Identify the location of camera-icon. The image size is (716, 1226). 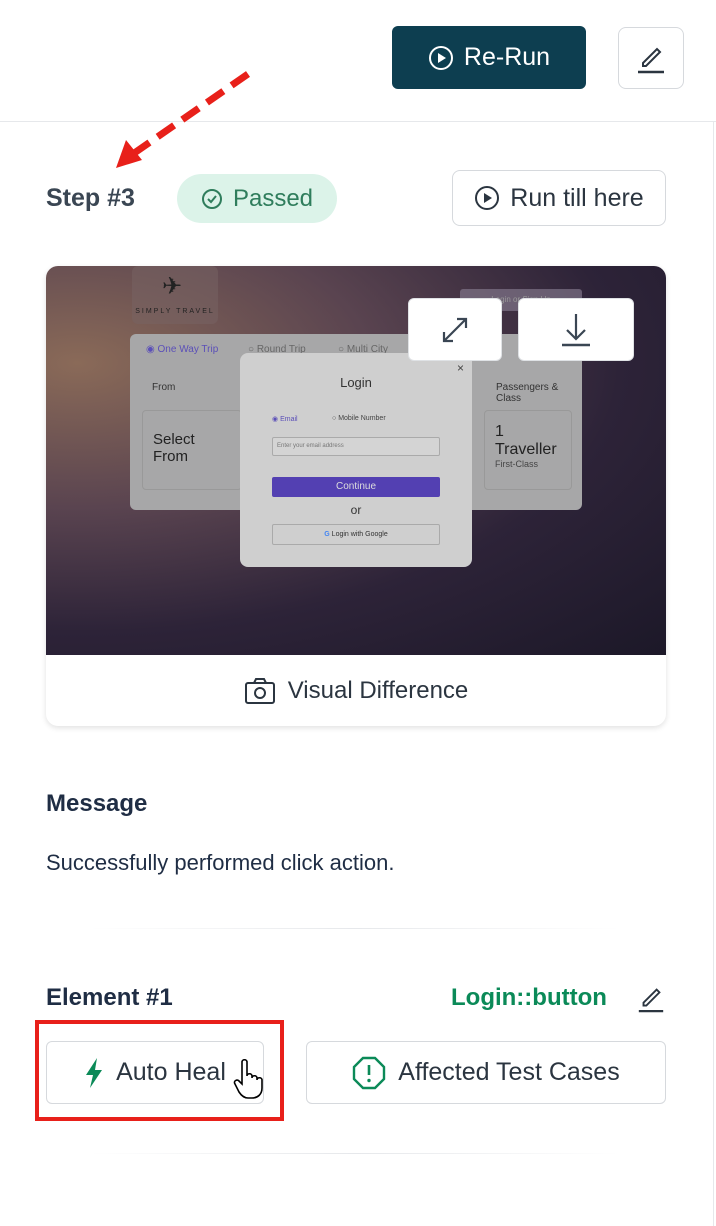
(259, 690).